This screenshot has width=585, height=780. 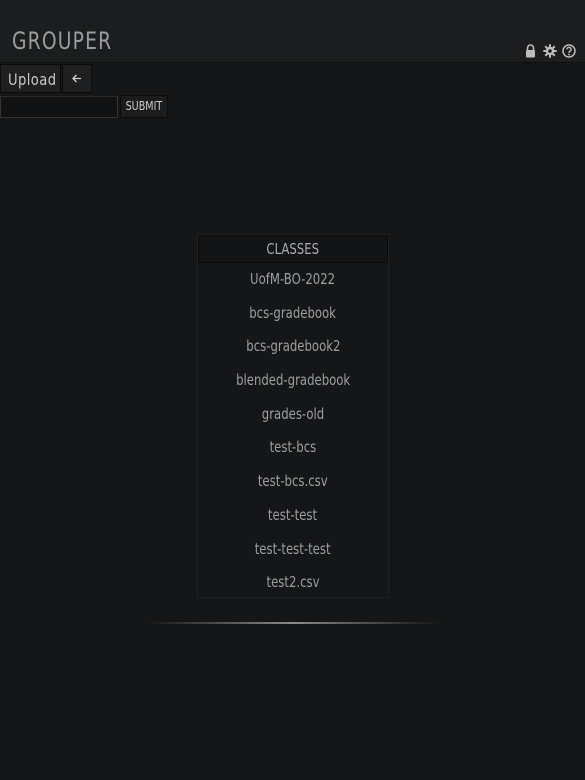 I want to click on submit-button: SUBMIT, so click(x=144, y=106).